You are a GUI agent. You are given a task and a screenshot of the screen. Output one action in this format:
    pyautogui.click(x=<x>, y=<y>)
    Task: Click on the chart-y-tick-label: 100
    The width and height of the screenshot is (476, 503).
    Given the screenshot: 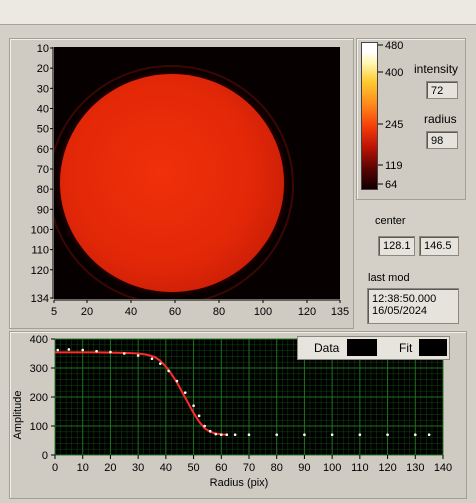 What is the action you would take?
    pyautogui.click(x=39, y=427)
    